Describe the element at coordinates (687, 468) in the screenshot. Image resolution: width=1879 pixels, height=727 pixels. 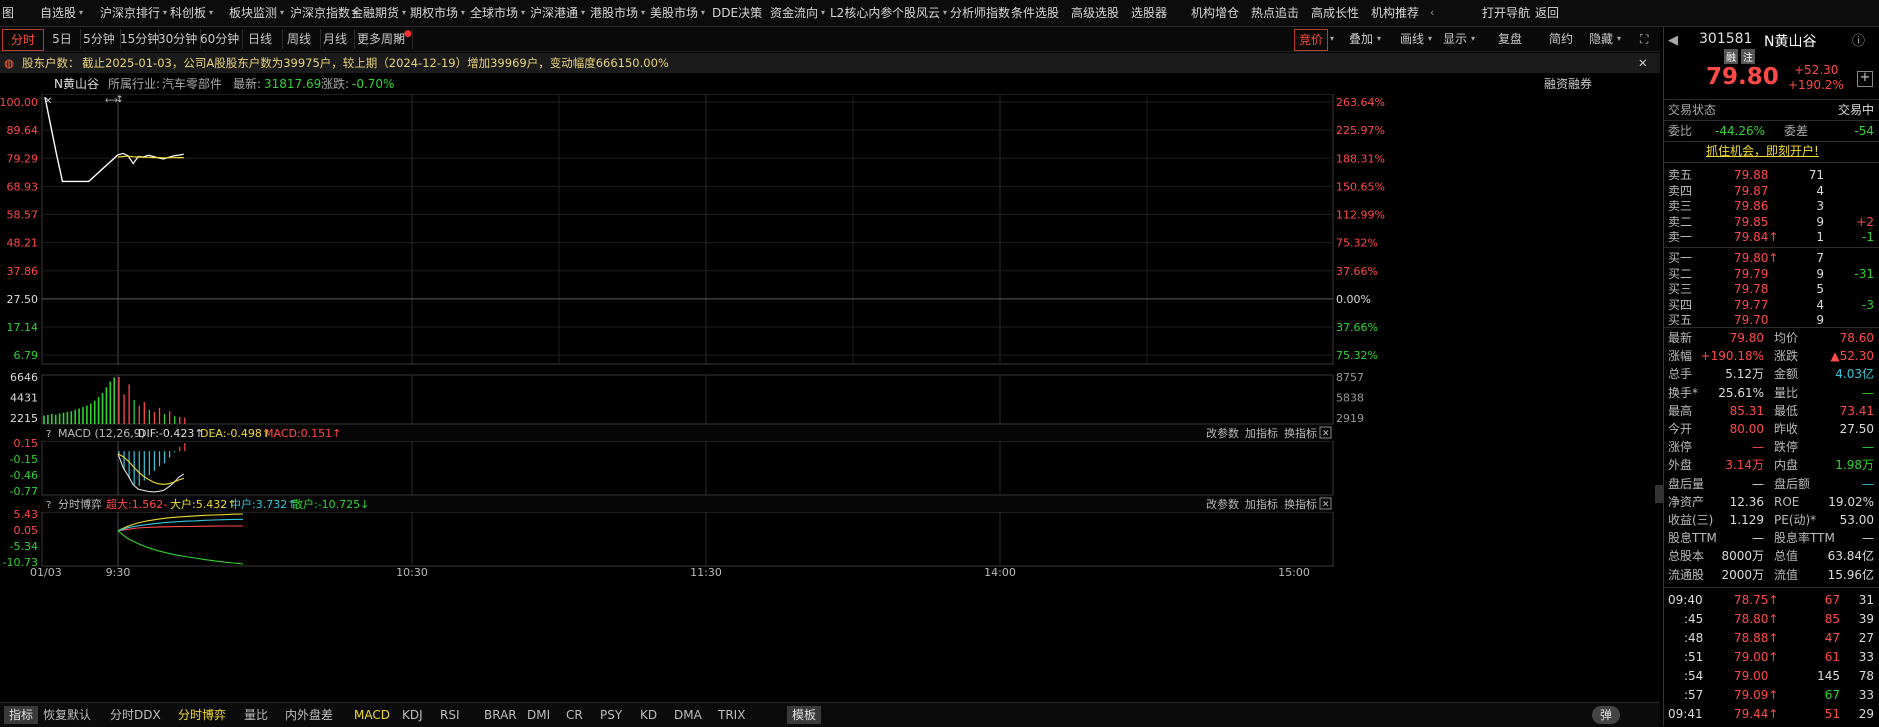
I see `chart-panel-frame` at that location.